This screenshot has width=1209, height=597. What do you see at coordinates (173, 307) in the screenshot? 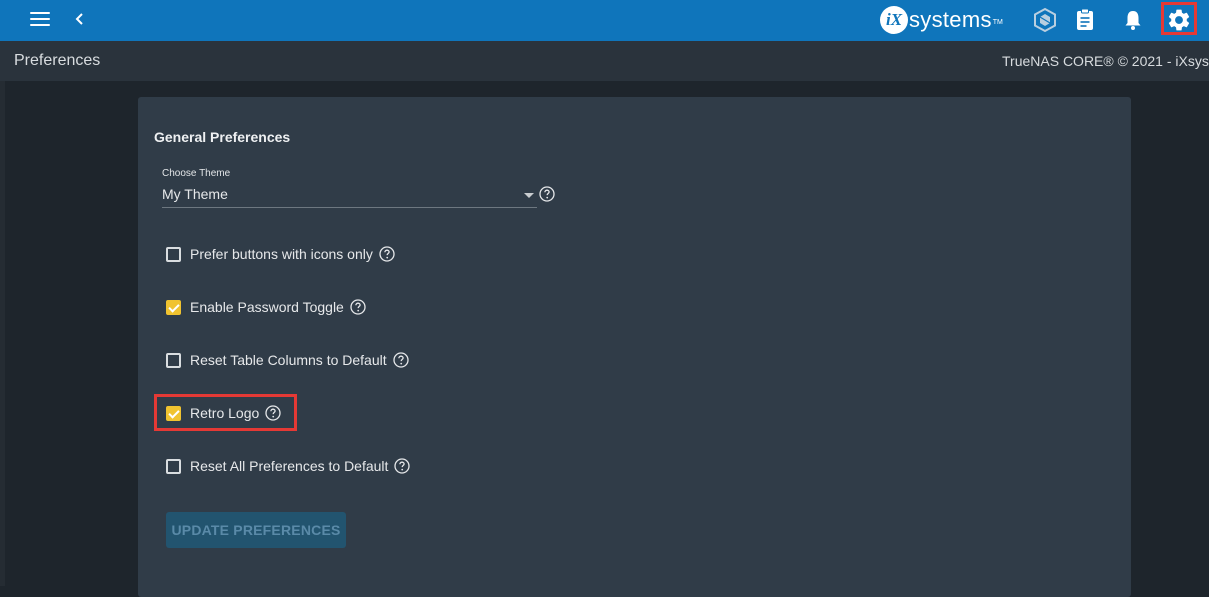
I see `checkbox-password-toggle` at bounding box center [173, 307].